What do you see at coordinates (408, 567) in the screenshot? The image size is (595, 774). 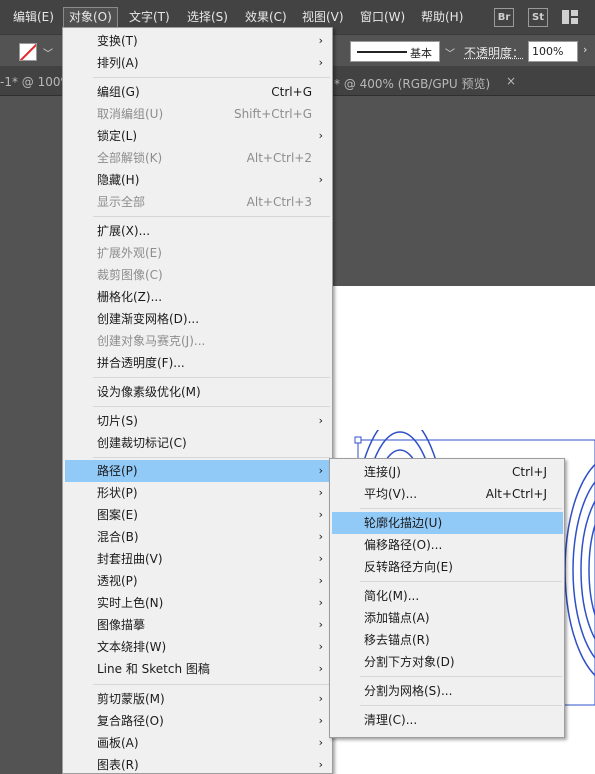 I see `menu-item-label: 反转路径方向(E)` at bounding box center [408, 567].